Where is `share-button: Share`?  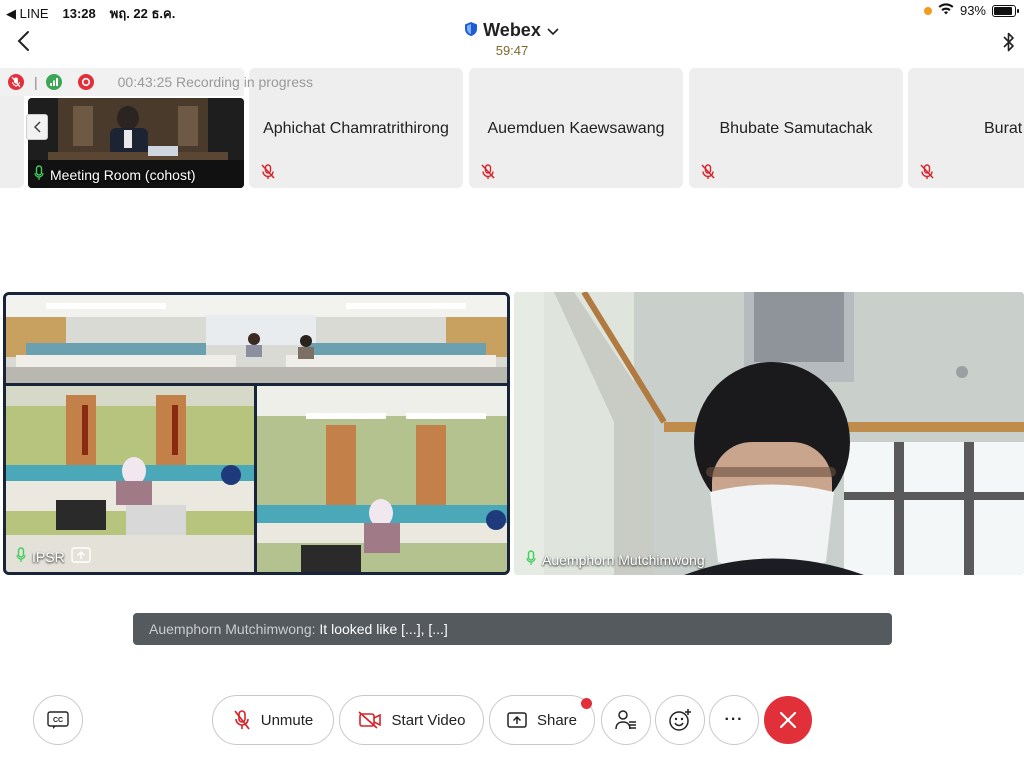
share-button: Share is located at coordinates (542, 720).